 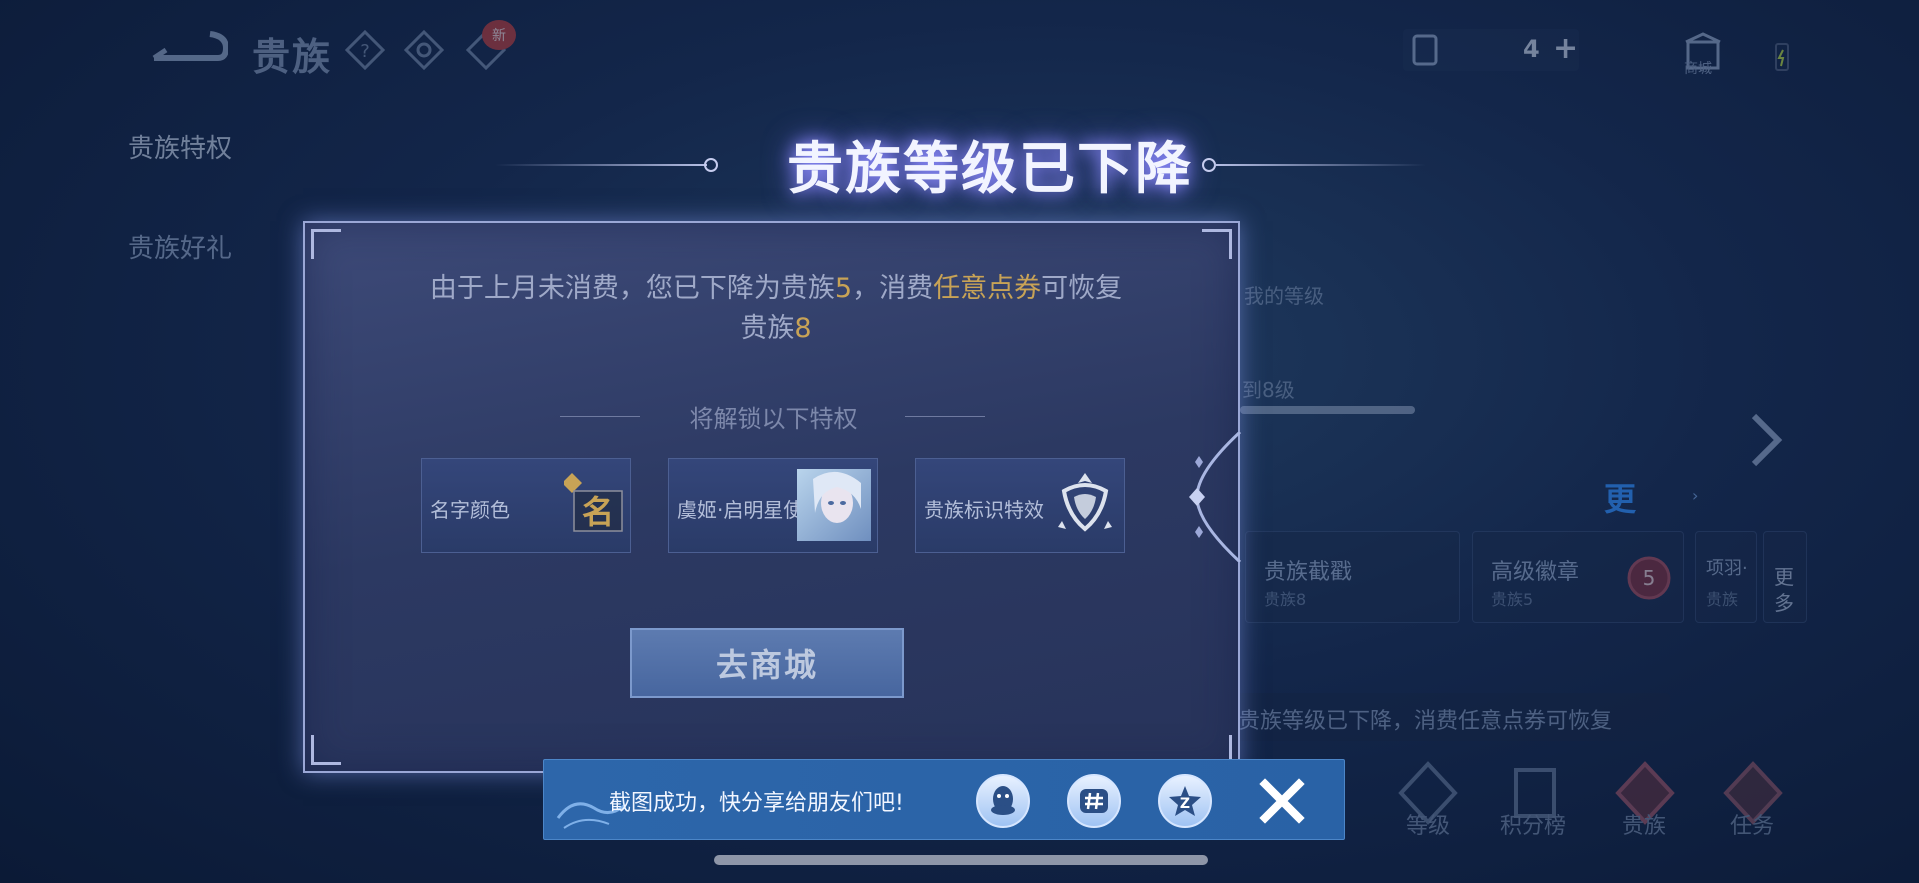 What do you see at coordinates (424, 50) in the screenshot?
I see `settings-diamond-icon` at bounding box center [424, 50].